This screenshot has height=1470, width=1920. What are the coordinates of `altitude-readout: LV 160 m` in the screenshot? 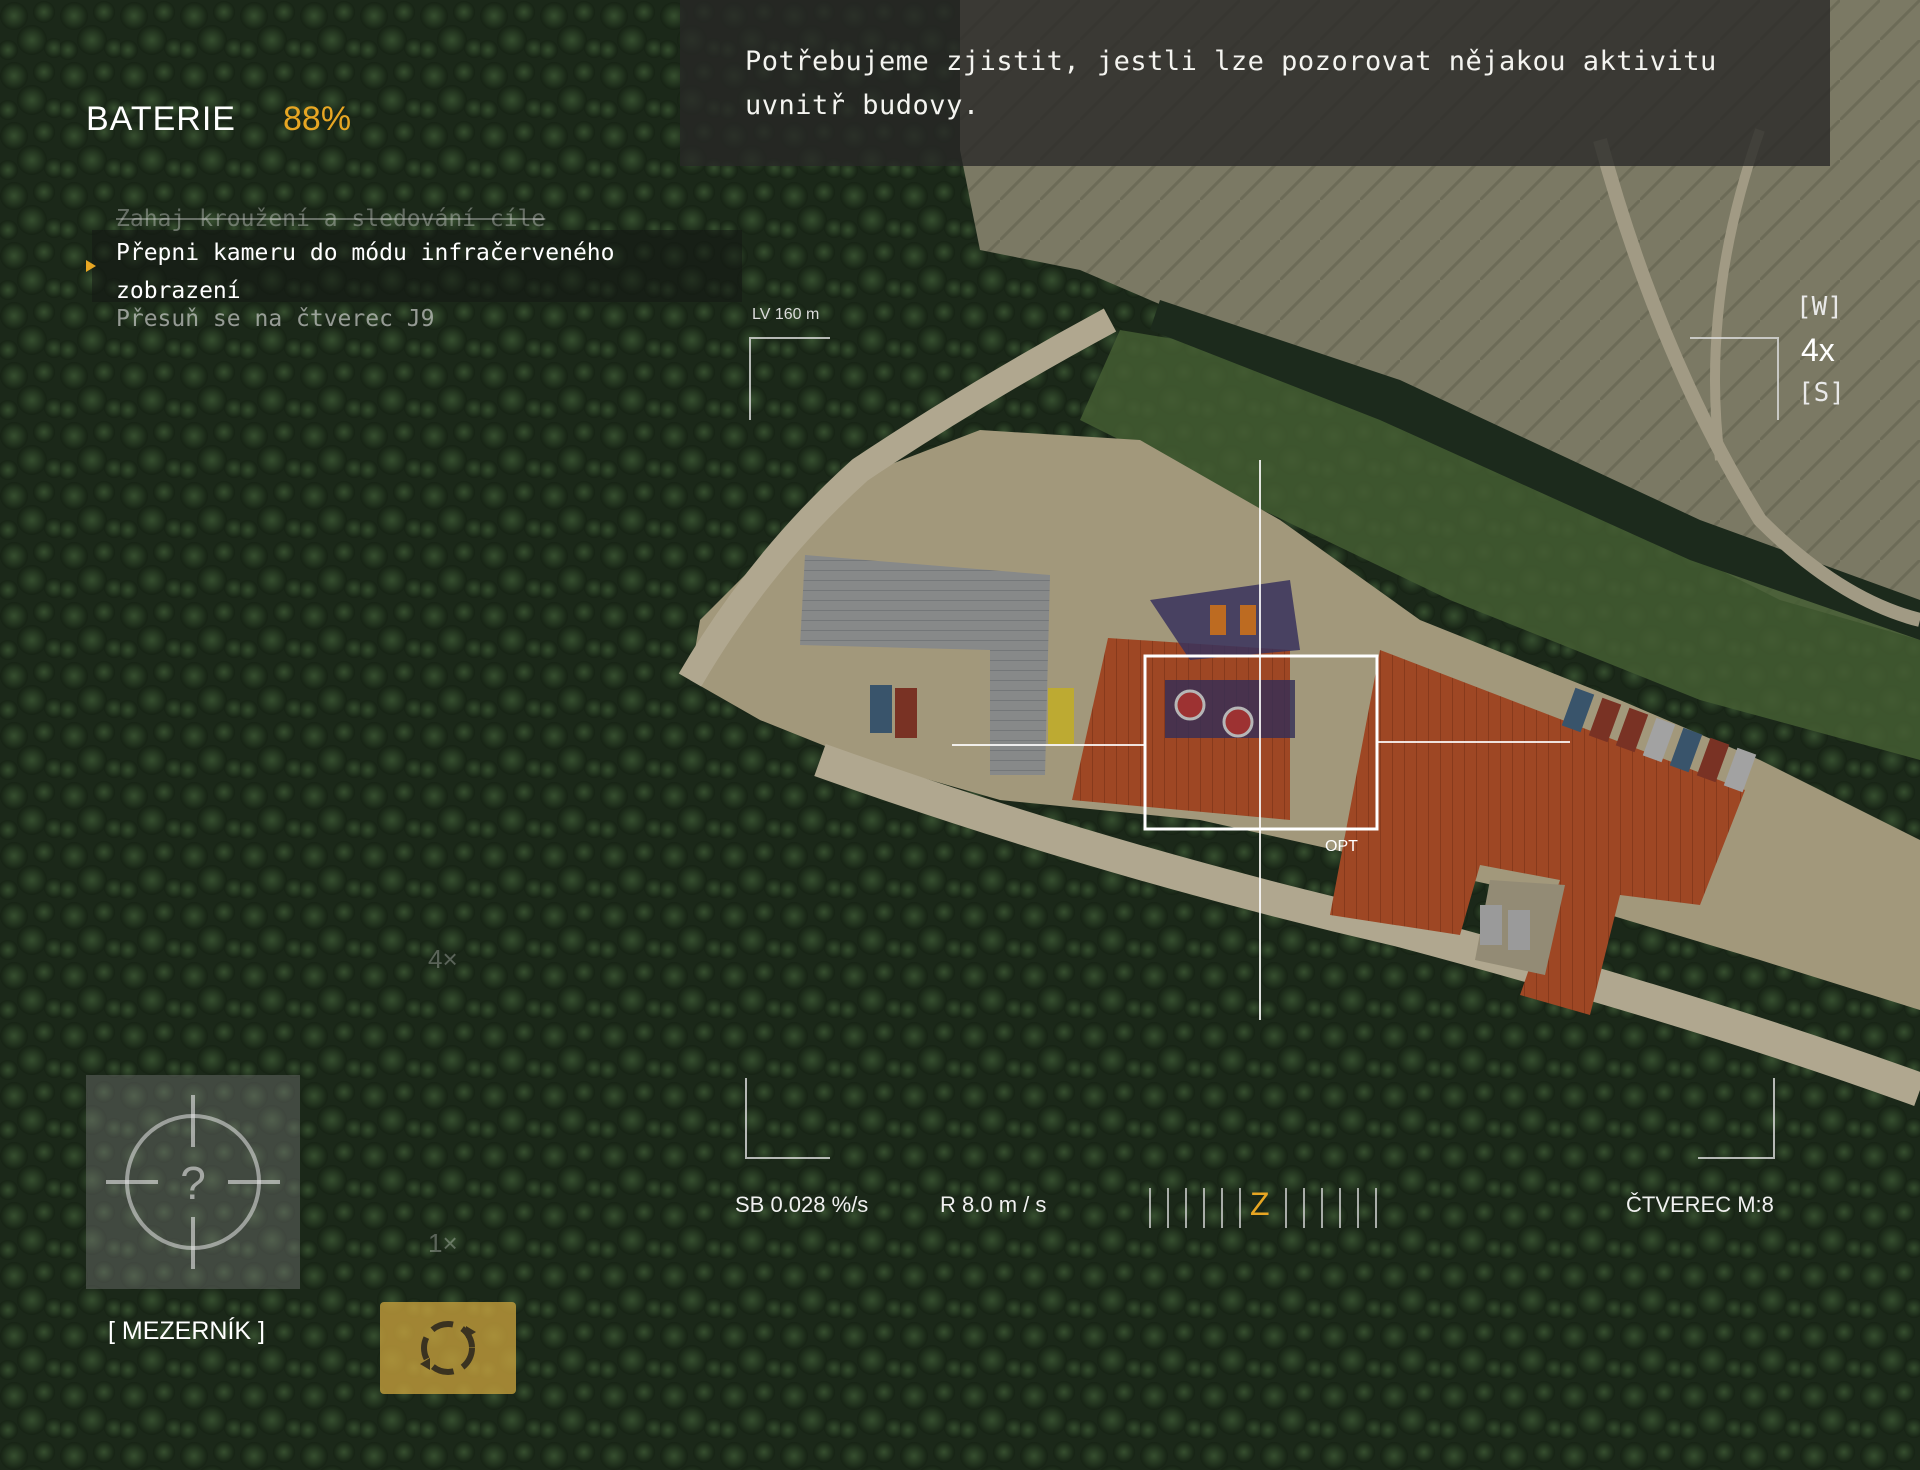 It's located at (786, 314).